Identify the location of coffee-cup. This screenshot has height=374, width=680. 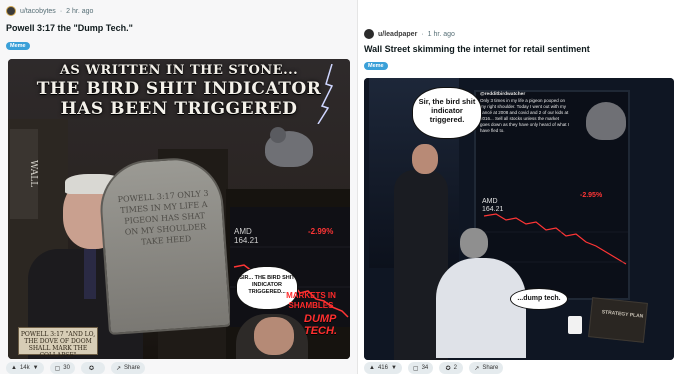
(575, 325).